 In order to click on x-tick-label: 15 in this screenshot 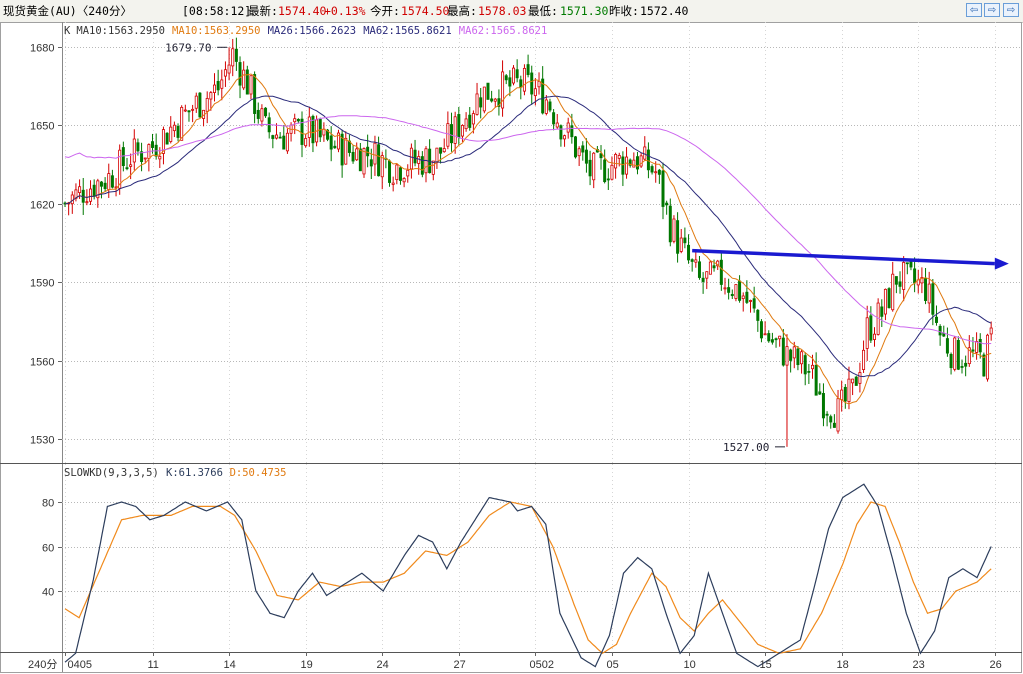, I will do `click(766, 665)`.